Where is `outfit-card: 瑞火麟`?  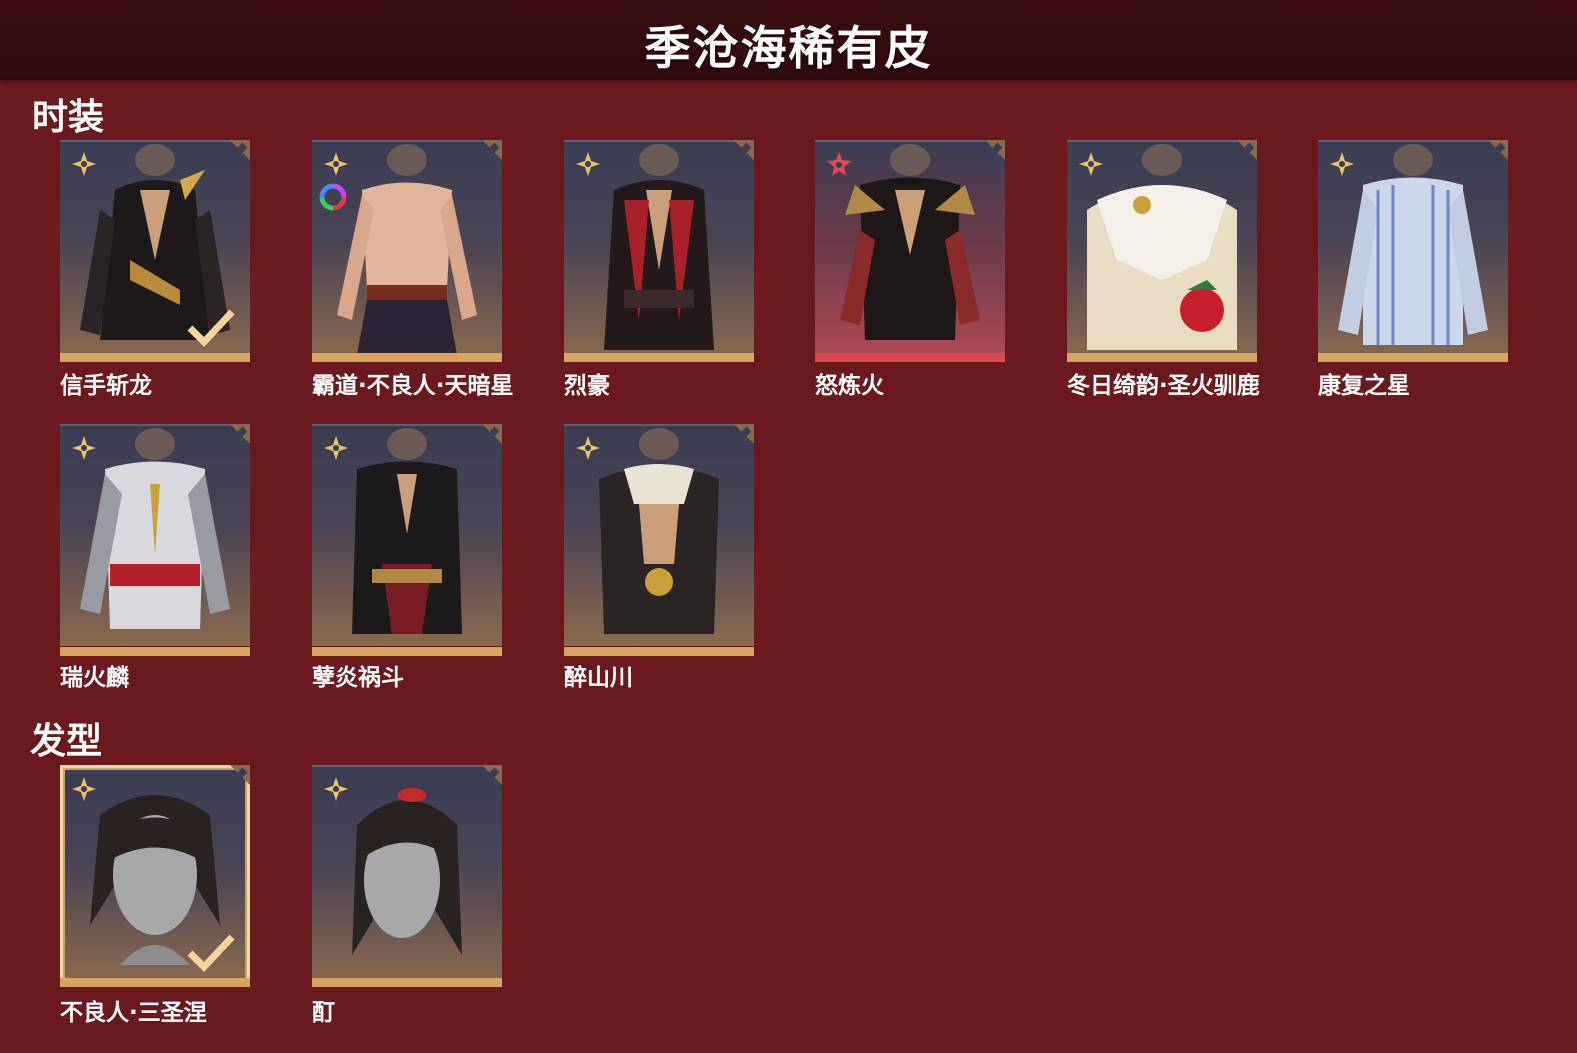 outfit-card: 瑞火麟 is located at coordinates (155, 557).